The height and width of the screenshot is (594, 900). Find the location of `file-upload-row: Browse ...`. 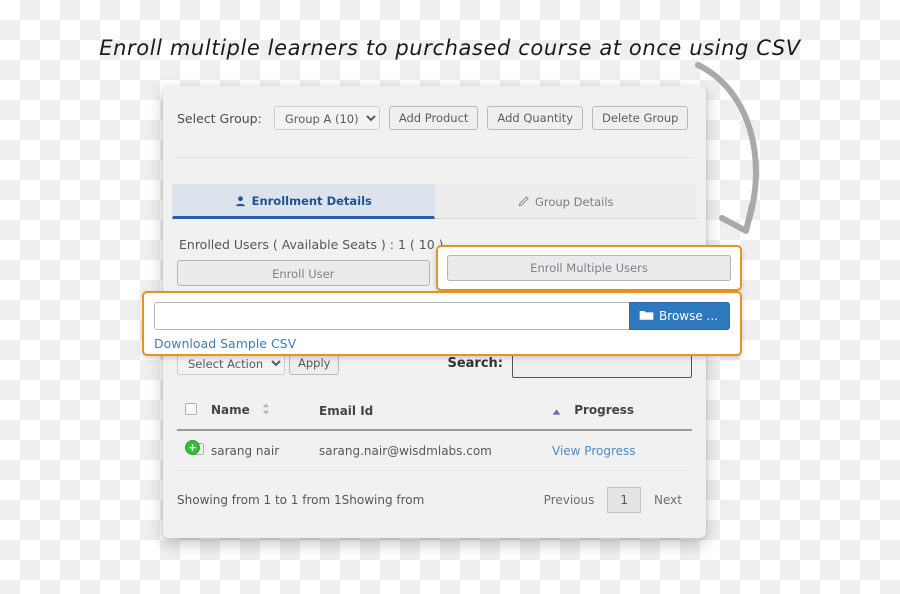

file-upload-row: Browse ... is located at coordinates (442, 316).